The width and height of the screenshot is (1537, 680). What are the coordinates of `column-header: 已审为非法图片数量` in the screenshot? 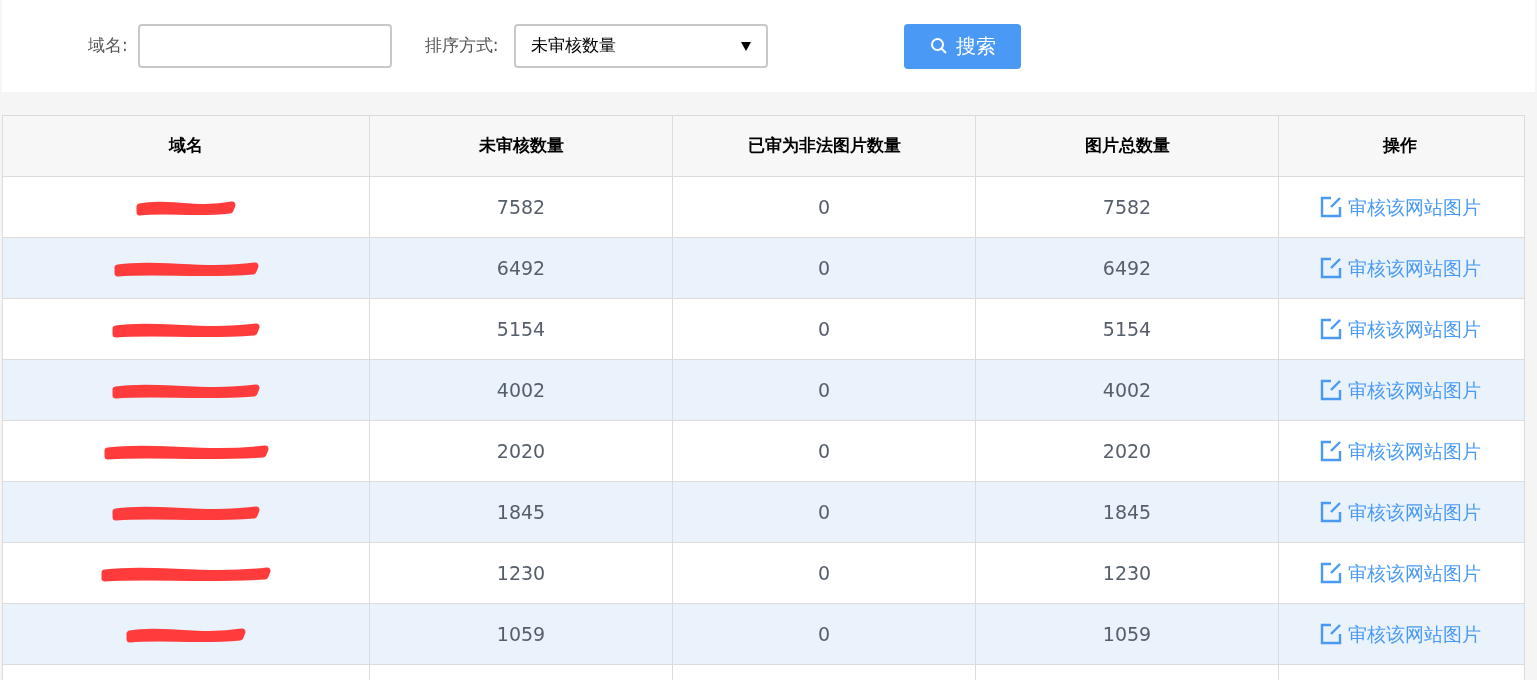 It's located at (824, 146).